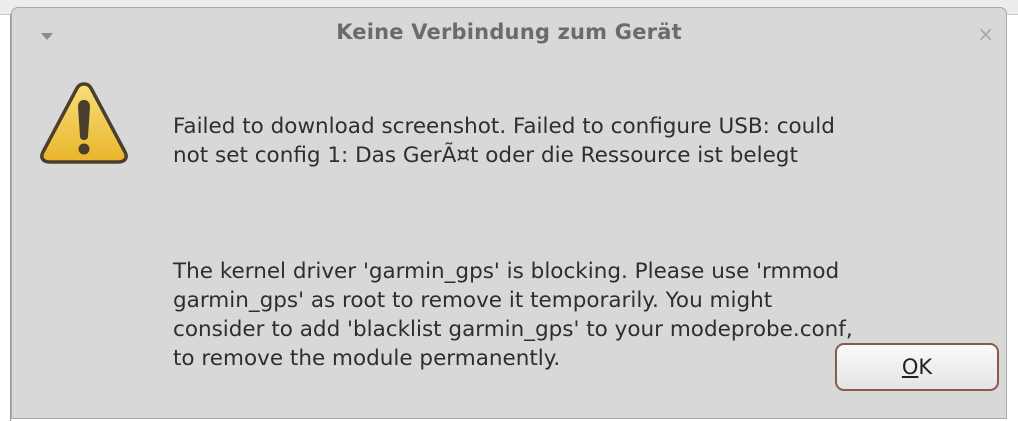 The height and width of the screenshot is (421, 1018). I want to click on close-icon: ×, so click(985, 34).